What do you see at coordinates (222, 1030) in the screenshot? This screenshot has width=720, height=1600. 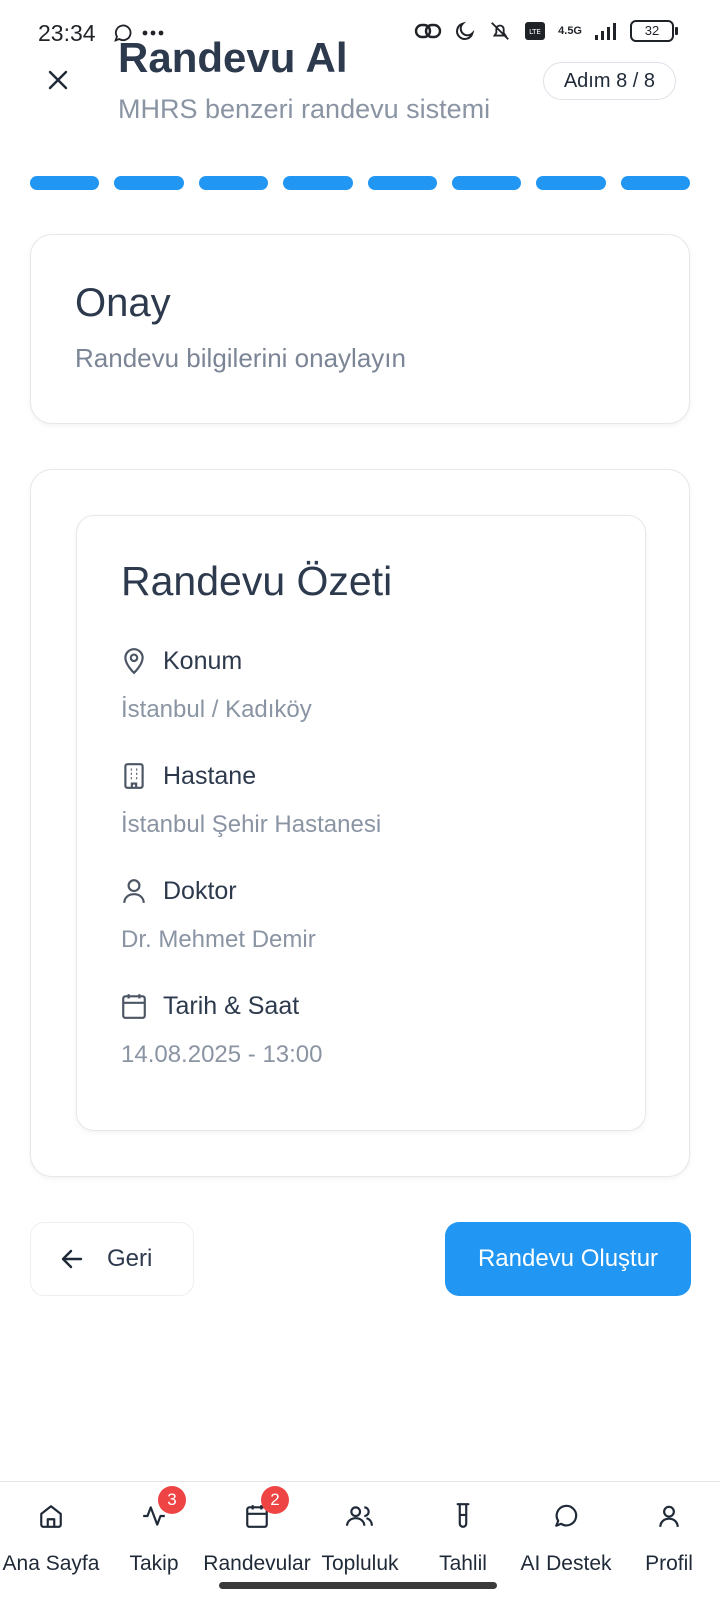 I see `summary-item-datetime: Tarih & Saat 14.08.2025 - 13:00` at bounding box center [222, 1030].